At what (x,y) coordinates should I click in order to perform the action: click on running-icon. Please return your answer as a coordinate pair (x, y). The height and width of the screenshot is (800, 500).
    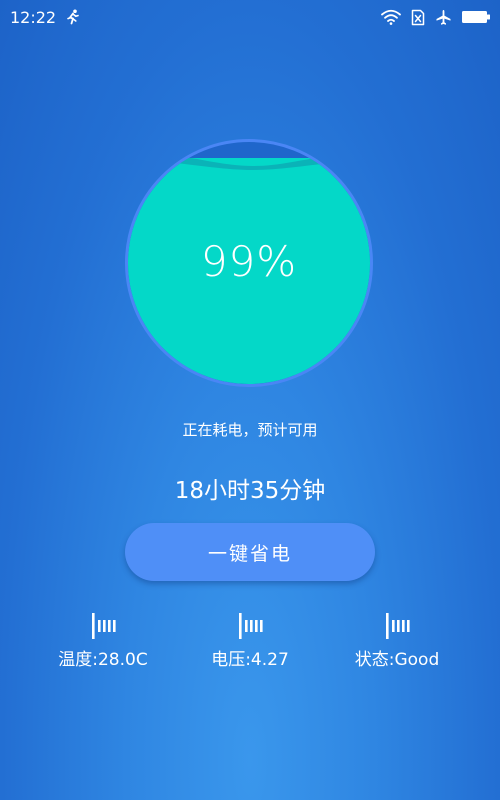
    Looking at the image, I should click on (73, 17).